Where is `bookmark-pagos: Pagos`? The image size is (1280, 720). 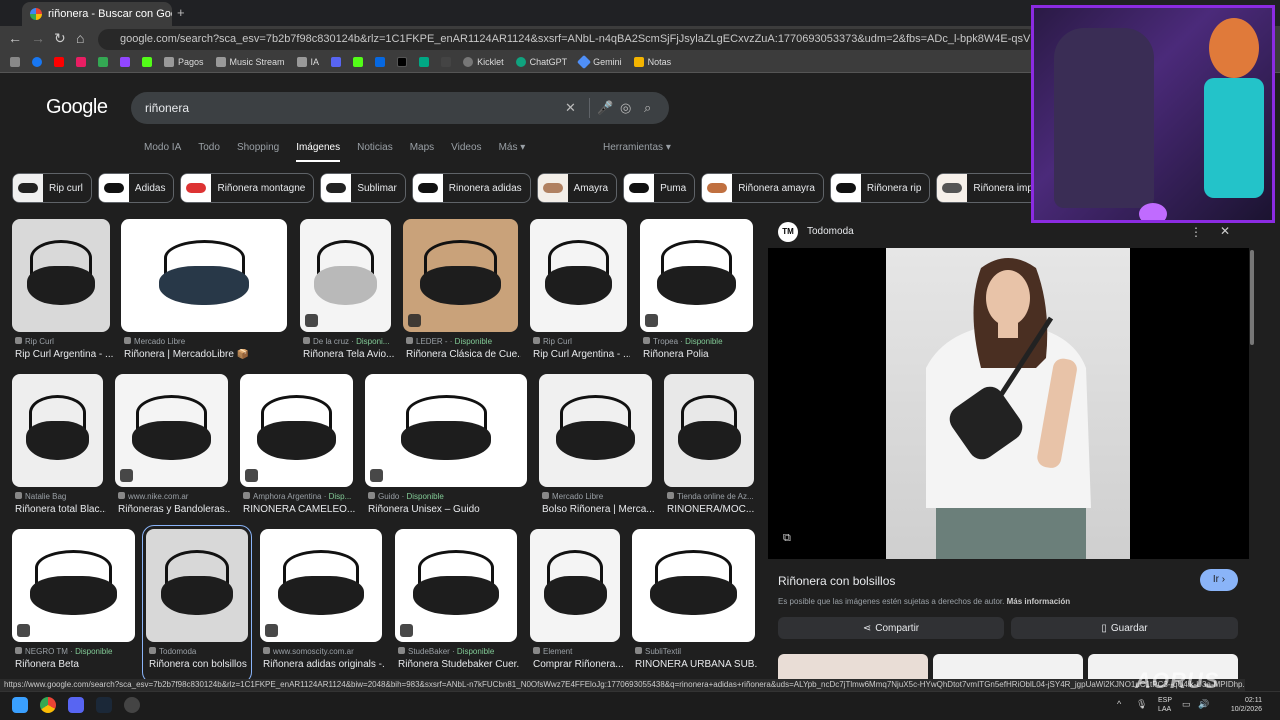
bookmark-pagos: Pagos is located at coordinates (184, 62).